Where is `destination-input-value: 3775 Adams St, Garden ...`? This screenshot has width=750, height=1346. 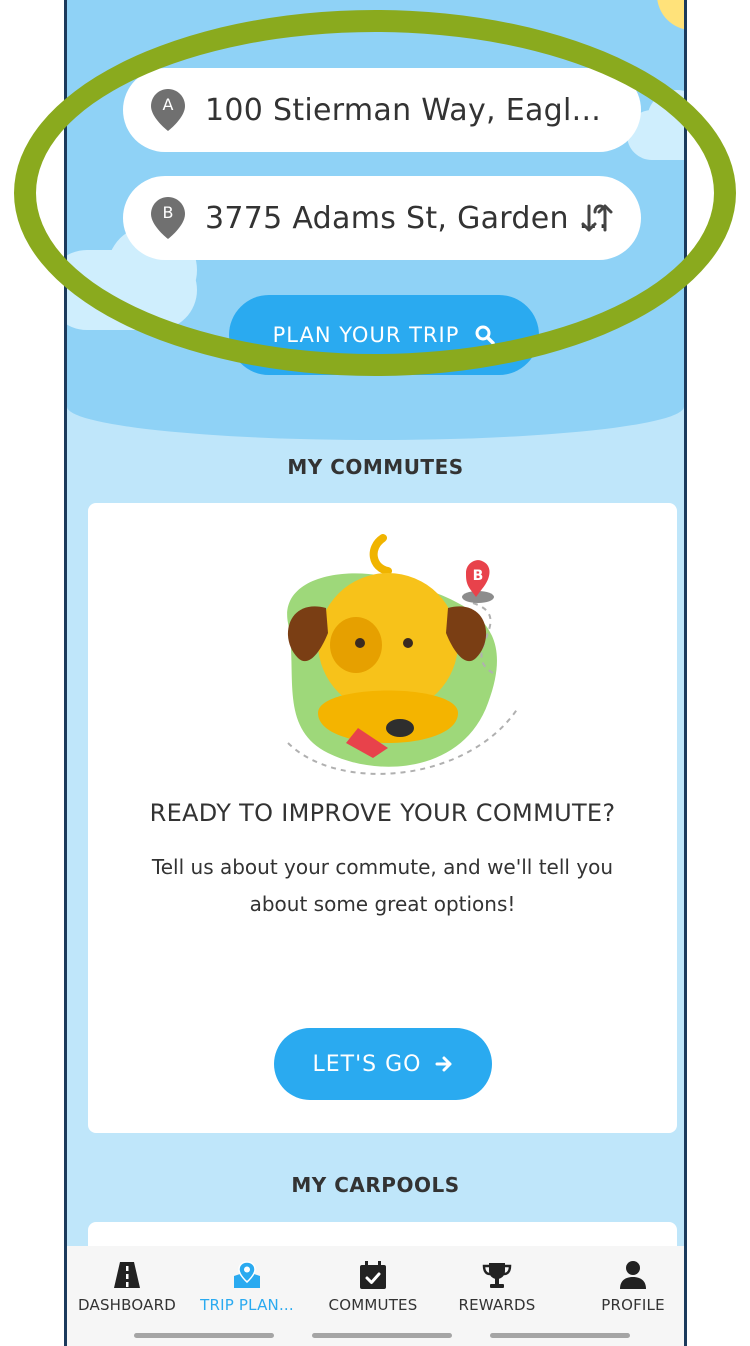 destination-input-value: 3775 Adams St, Garden ... is located at coordinates (407, 218).